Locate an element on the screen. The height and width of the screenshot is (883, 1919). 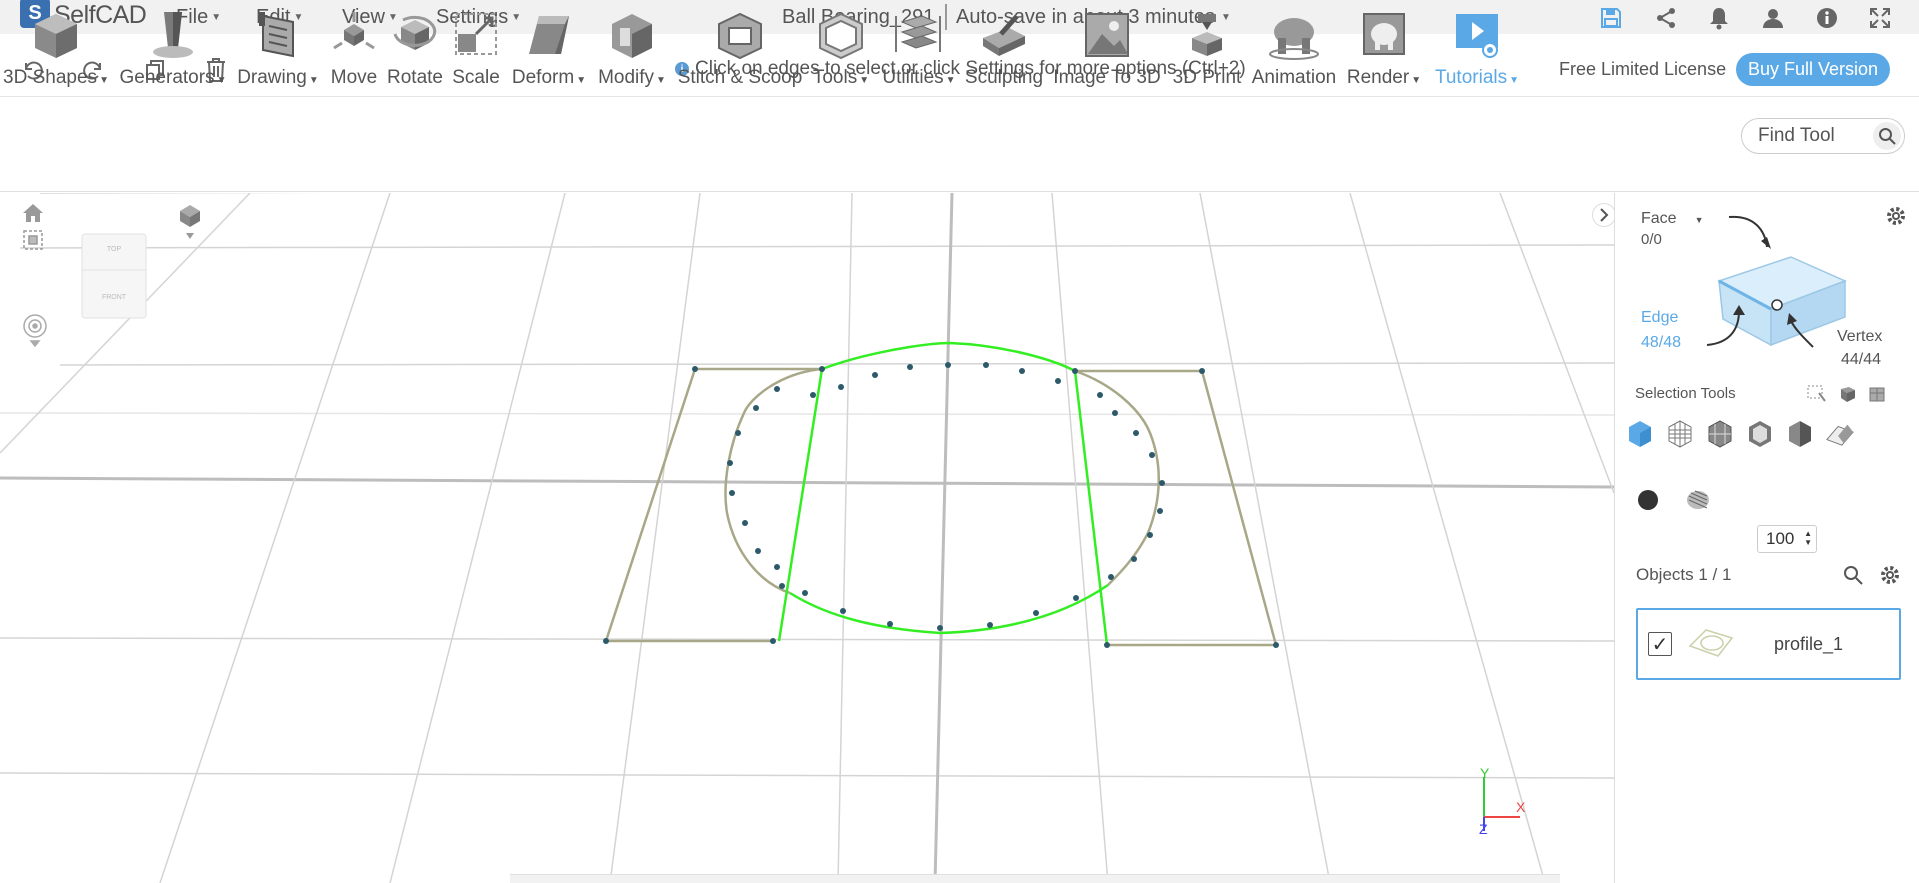
info-icon is located at coordinates (1827, 18).